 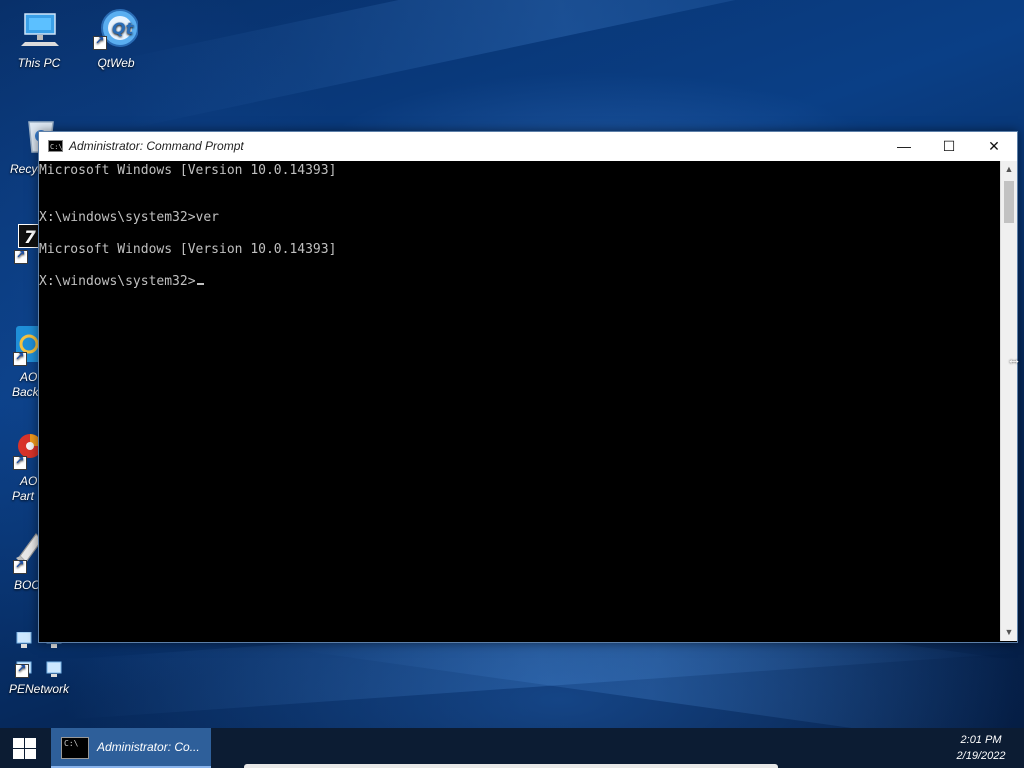 I want to click on desktop-icon-label: PENetwork, so click(x=39, y=689).